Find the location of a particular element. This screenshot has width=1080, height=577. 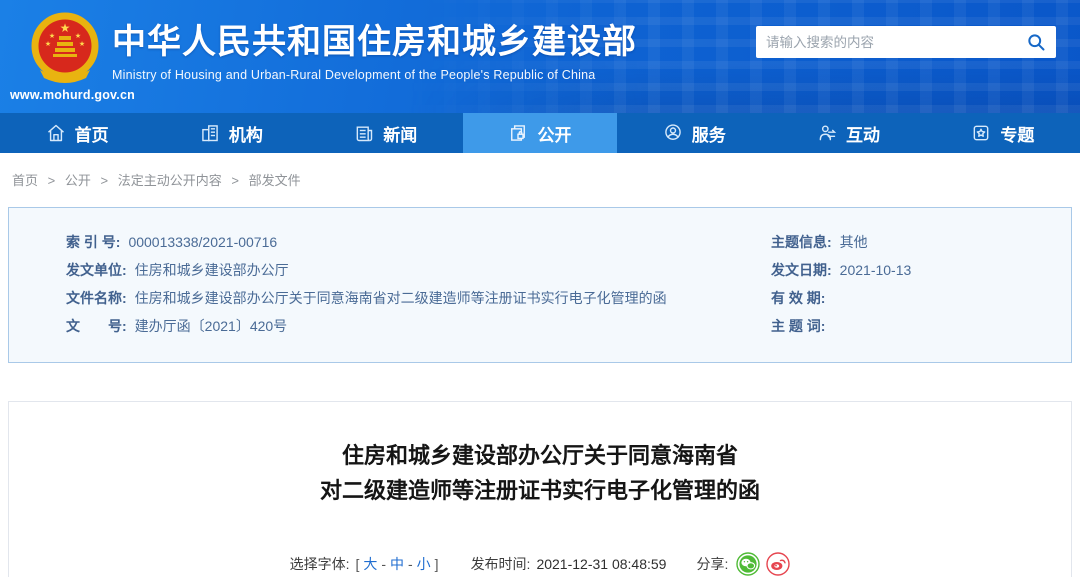

national-emblem-logo: ★ ★ ★ ★ ★ is located at coordinates (65, 50).